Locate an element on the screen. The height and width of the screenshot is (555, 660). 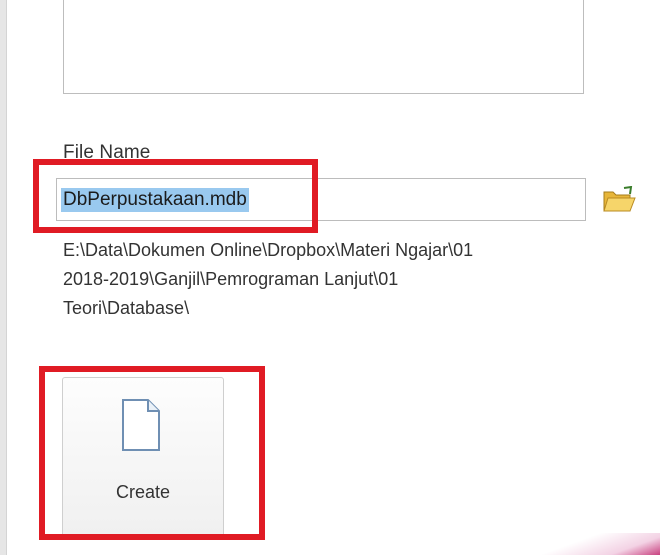
template-preview-box is located at coordinates (323, 47).